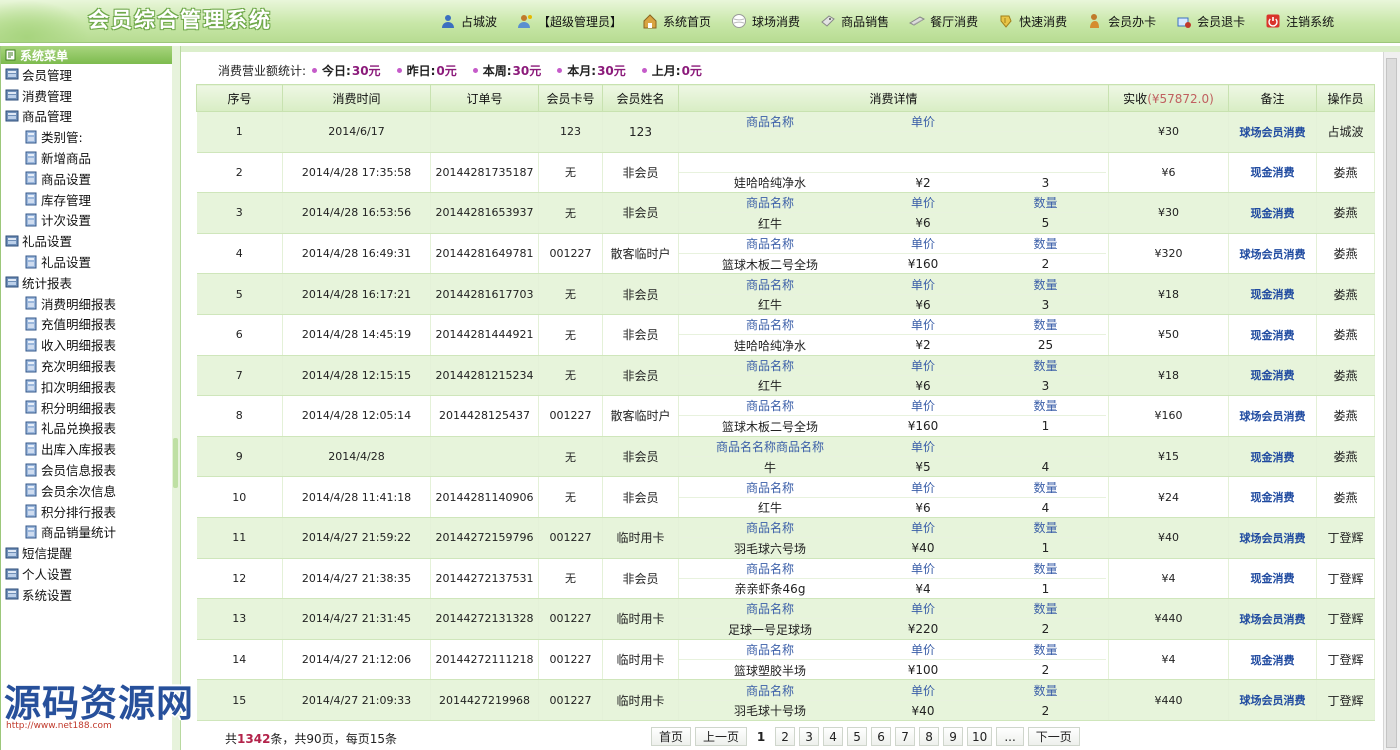  I want to click on pager-button-11: 10, so click(980, 736).